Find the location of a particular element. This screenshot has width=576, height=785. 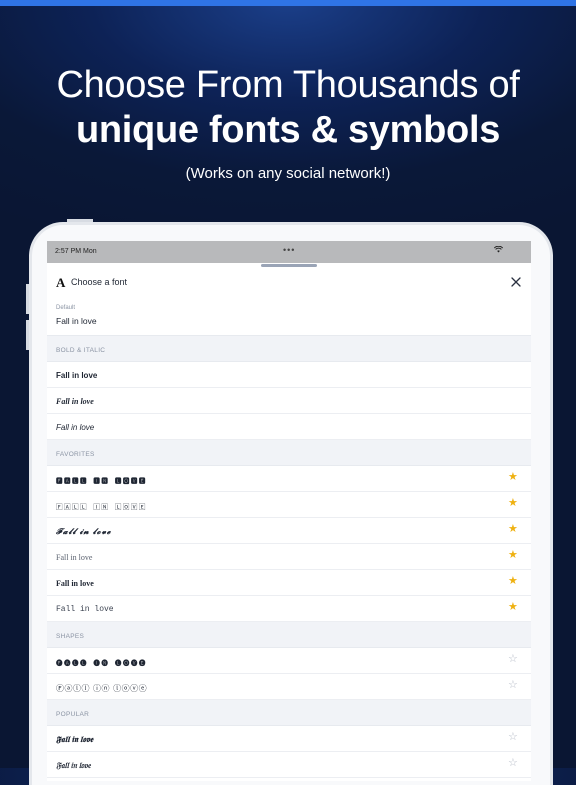

section-label: POPULAR is located at coordinates (73, 714).